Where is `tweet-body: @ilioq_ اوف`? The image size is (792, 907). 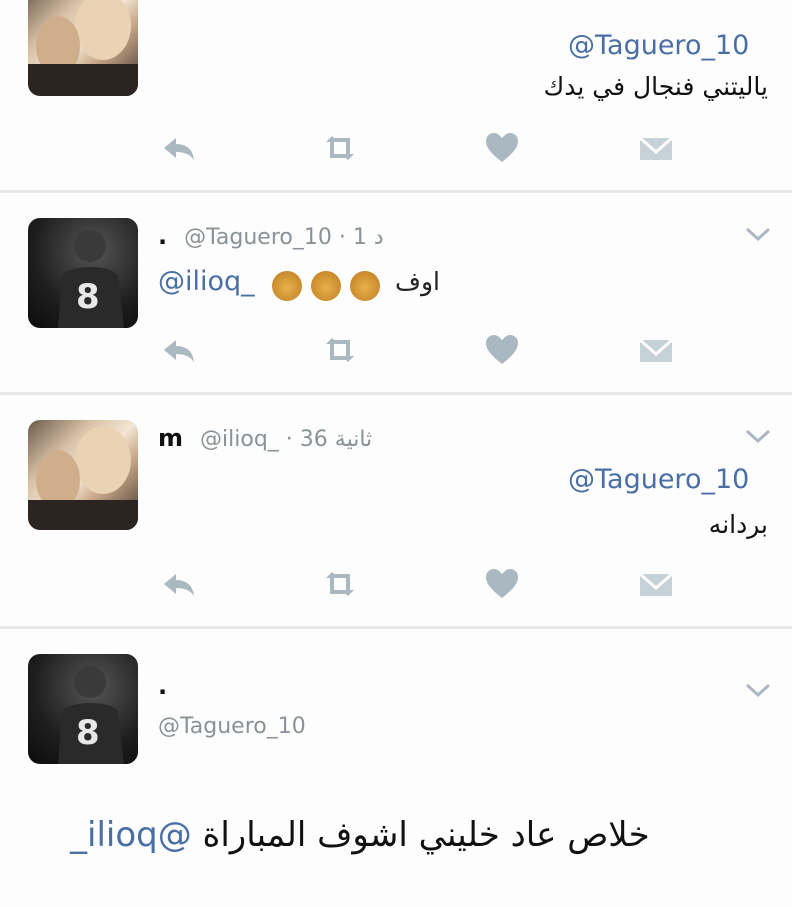
tweet-body: @ilioq_ اوف is located at coordinates (299, 283).